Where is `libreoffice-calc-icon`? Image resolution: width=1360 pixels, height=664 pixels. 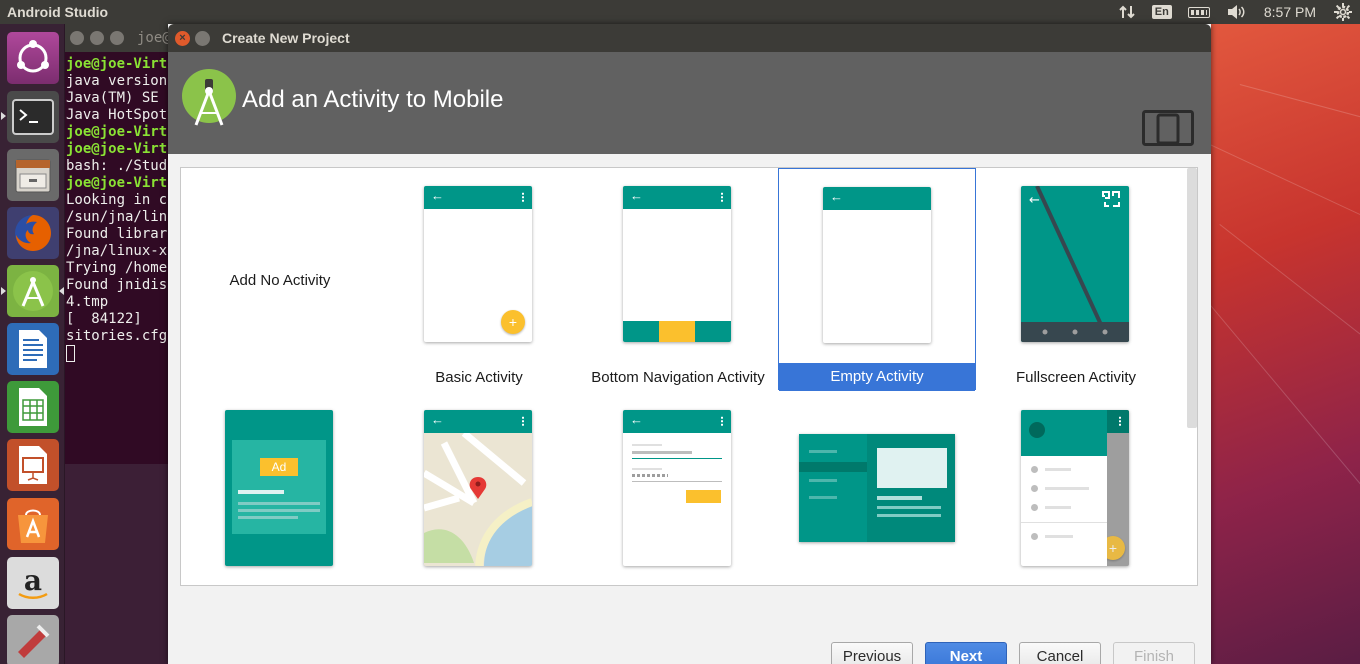
libreoffice-calc-icon is located at coordinates (33, 407).